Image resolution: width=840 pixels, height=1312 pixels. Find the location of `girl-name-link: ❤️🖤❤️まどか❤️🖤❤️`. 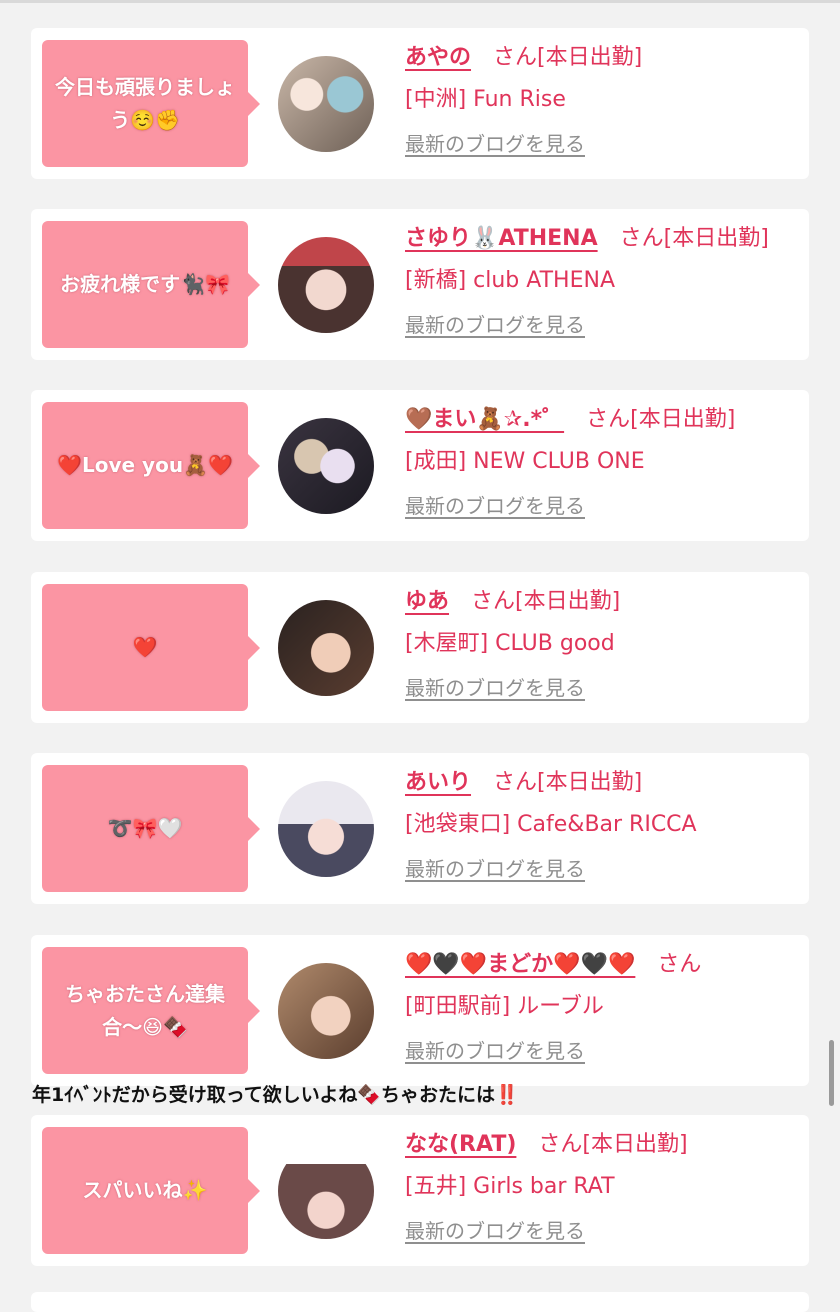

girl-name-link: ❤️🖤❤️まどか❤️🖤❤️ is located at coordinates (520, 964).